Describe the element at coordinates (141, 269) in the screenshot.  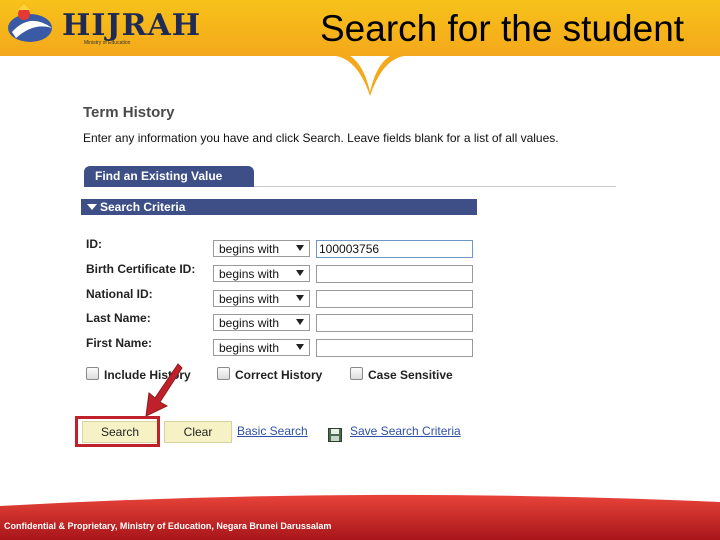
I see `birth-certificate-id-label: Birth Certificate ID:` at that location.